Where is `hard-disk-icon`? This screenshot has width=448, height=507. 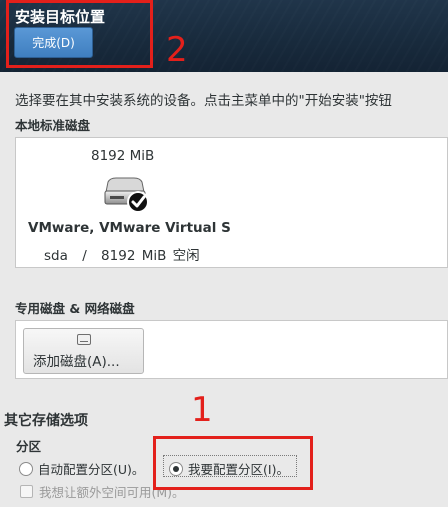
hard-disk-icon is located at coordinates (127, 197).